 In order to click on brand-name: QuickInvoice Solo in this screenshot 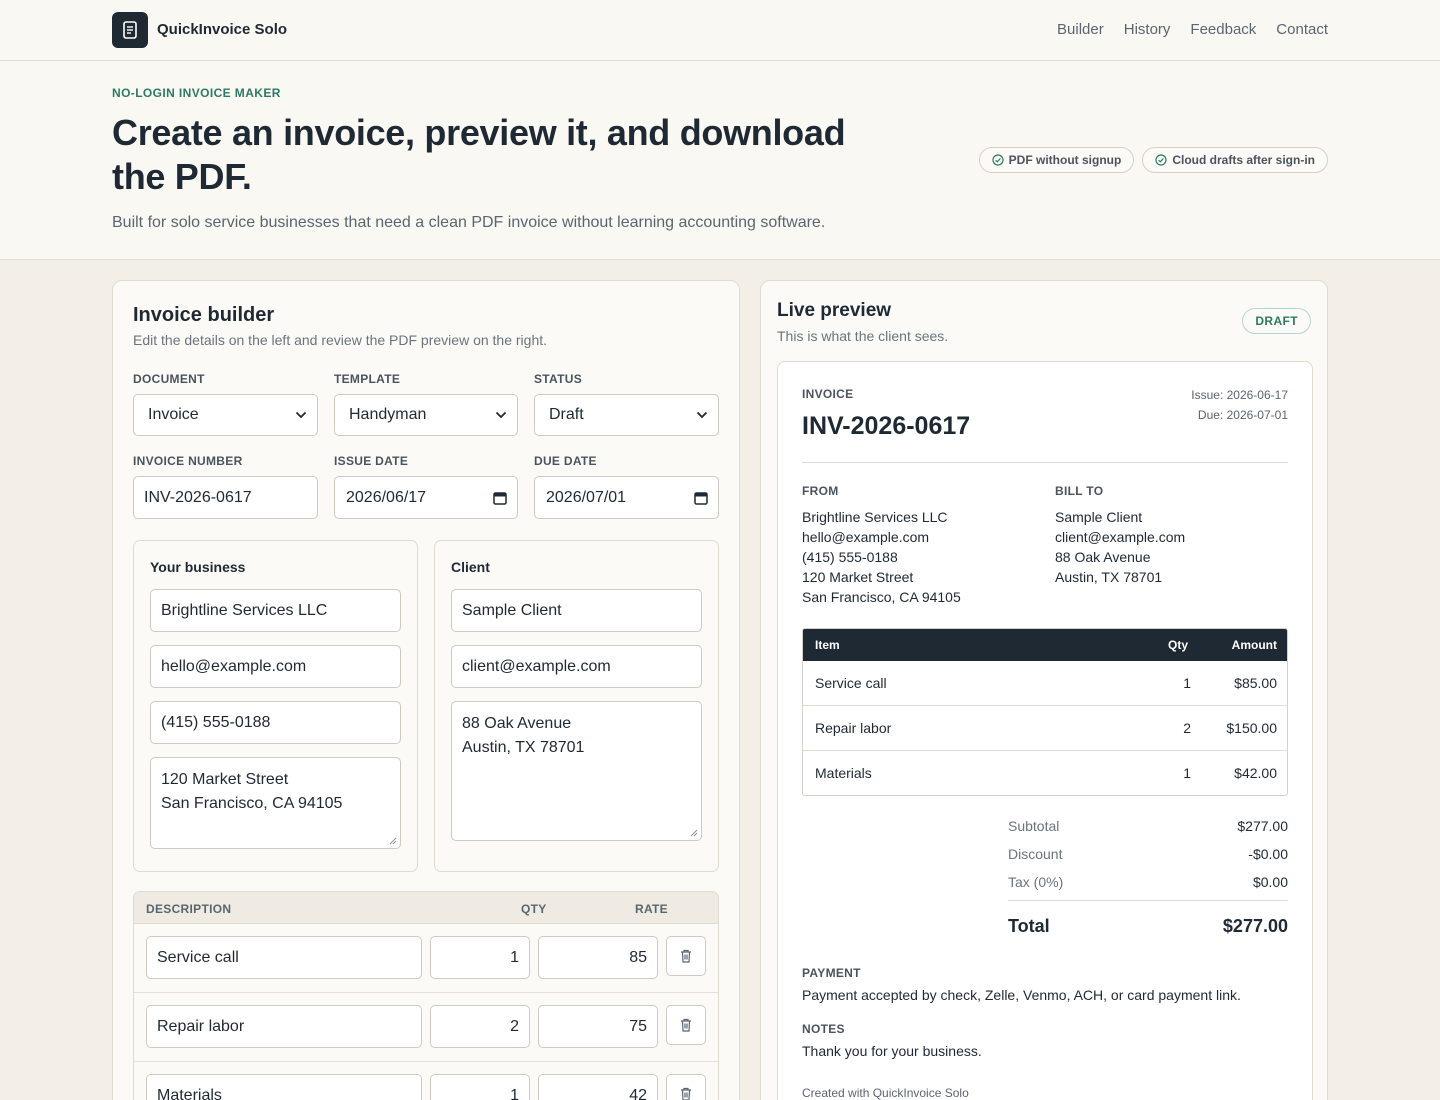, I will do `click(222, 29)`.